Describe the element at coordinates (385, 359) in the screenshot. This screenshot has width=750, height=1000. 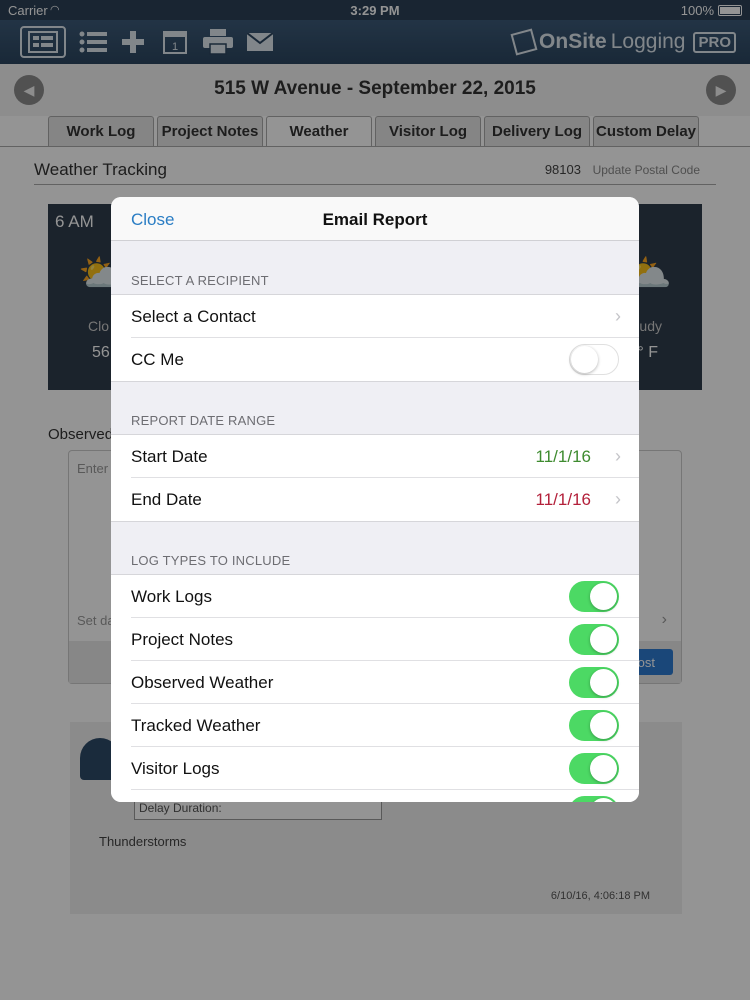
I see `cc-me-row: CC Me` at that location.